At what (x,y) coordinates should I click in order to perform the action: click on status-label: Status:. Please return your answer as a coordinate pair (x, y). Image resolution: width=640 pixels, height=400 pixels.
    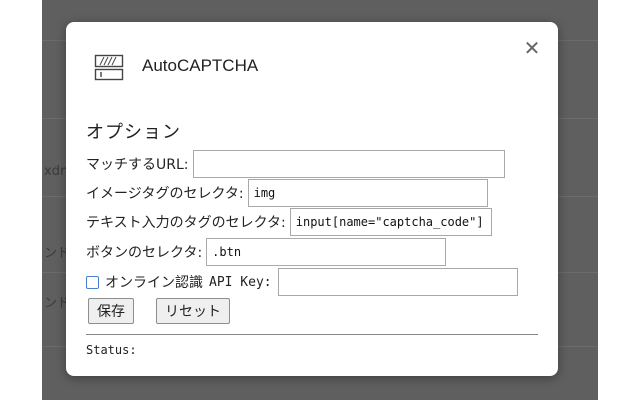
    Looking at the image, I should click on (111, 350).